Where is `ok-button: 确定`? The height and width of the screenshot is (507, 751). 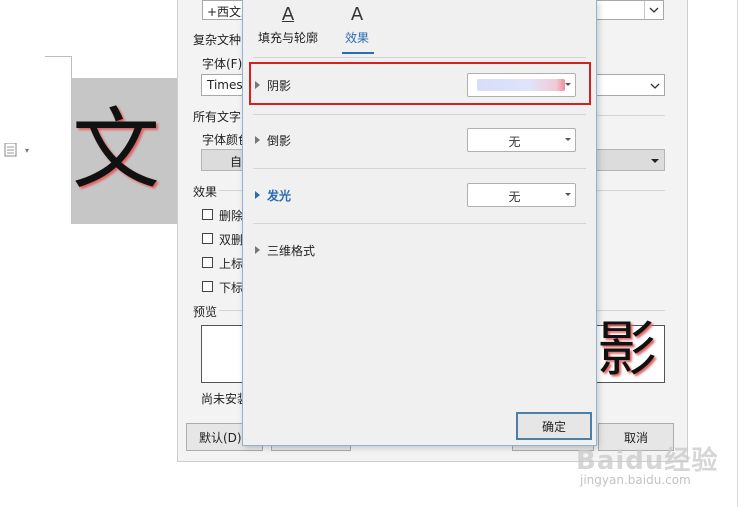
ok-button: 确定 is located at coordinates (554, 426).